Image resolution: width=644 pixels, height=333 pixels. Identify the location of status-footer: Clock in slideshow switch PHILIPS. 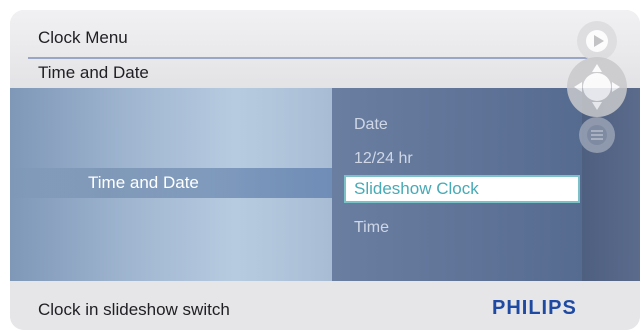
(325, 305).